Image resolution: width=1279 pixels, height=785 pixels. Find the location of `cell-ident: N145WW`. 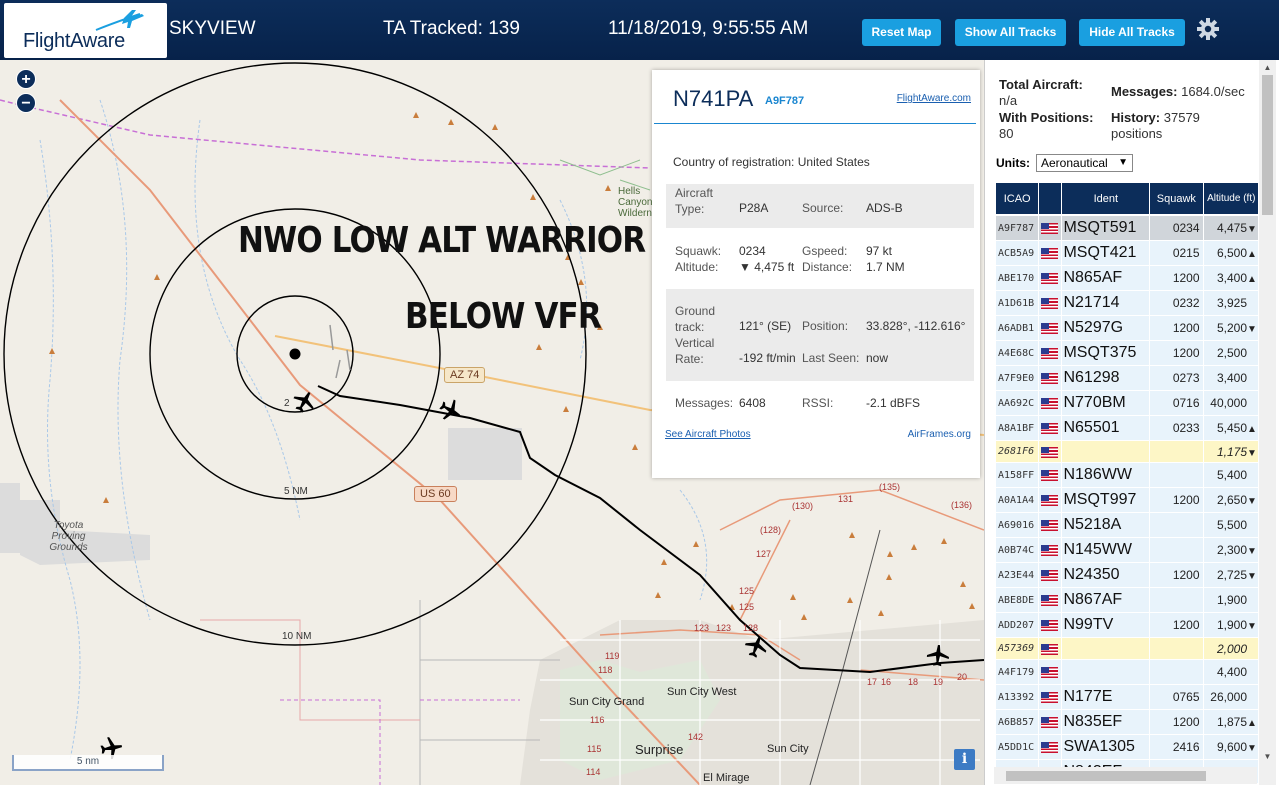

cell-ident: N145WW is located at coordinates (1106, 550).